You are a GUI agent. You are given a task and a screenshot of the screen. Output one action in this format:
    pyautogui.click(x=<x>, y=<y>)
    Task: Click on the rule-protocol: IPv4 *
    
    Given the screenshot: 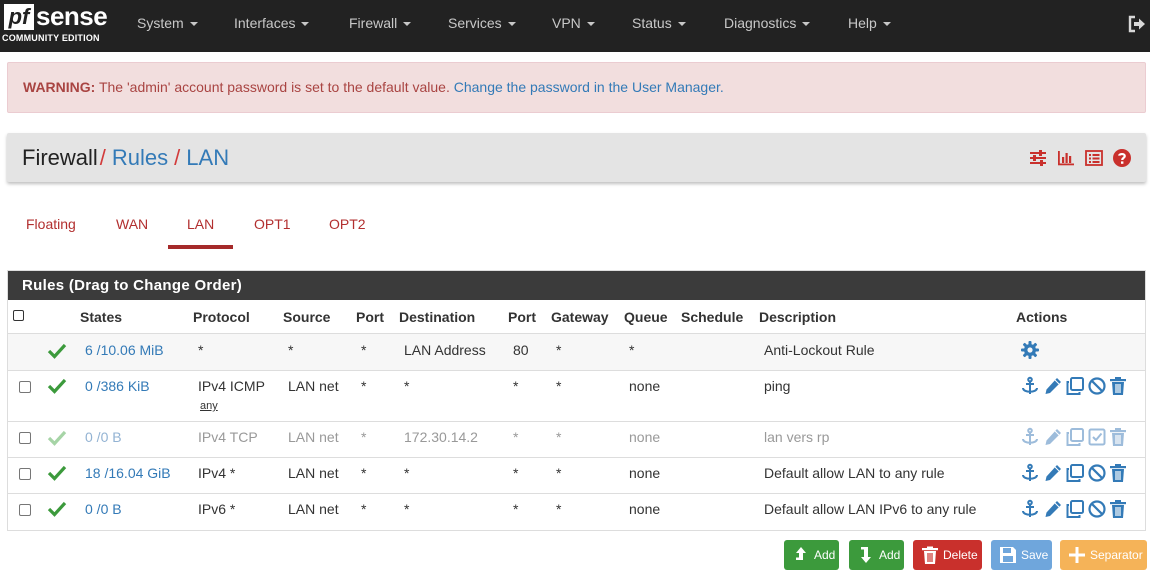 What is the action you would take?
    pyautogui.click(x=217, y=473)
    